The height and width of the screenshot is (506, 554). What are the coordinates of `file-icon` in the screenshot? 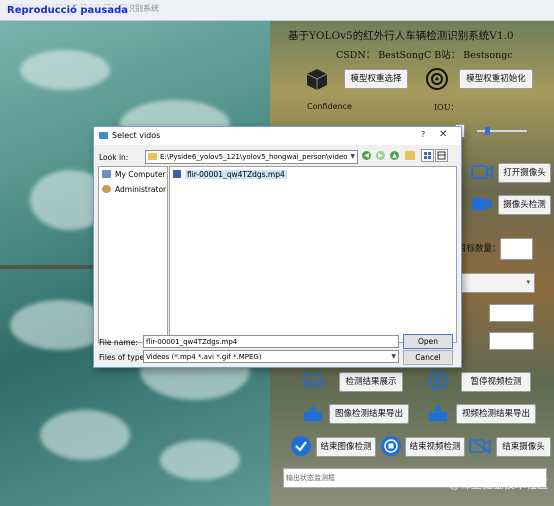 It's located at (177, 174).